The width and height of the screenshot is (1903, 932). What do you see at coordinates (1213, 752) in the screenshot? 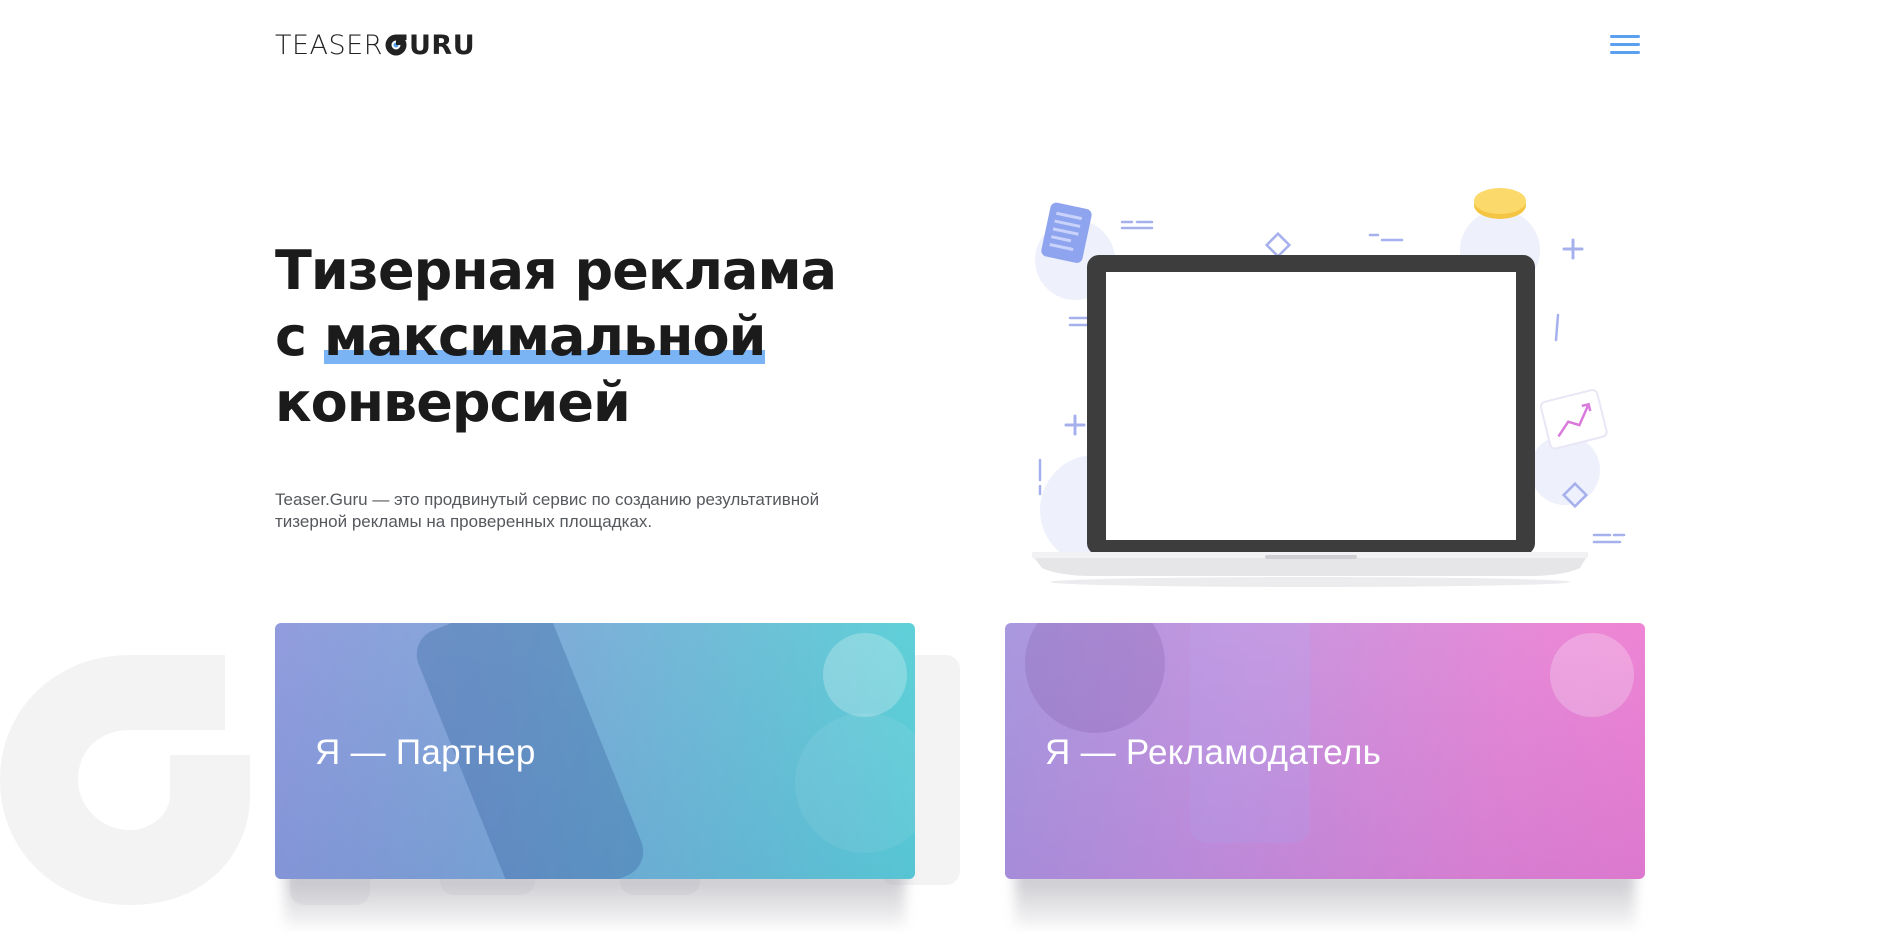
I see `advertiser-card-label: Я — Рекламодатель` at bounding box center [1213, 752].